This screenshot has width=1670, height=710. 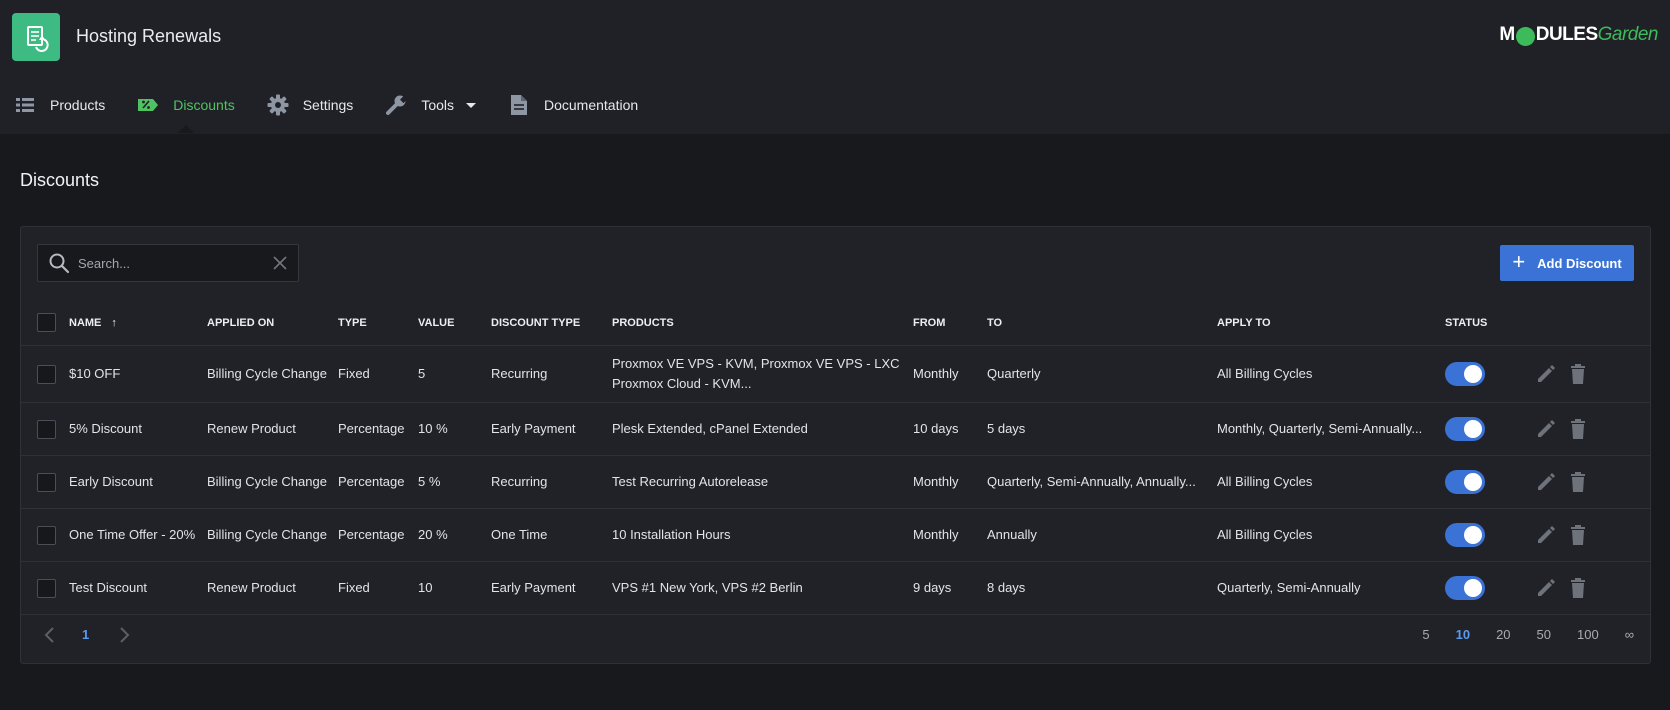 I want to click on column-header-applied-on: APPLIED ON, so click(x=272, y=323).